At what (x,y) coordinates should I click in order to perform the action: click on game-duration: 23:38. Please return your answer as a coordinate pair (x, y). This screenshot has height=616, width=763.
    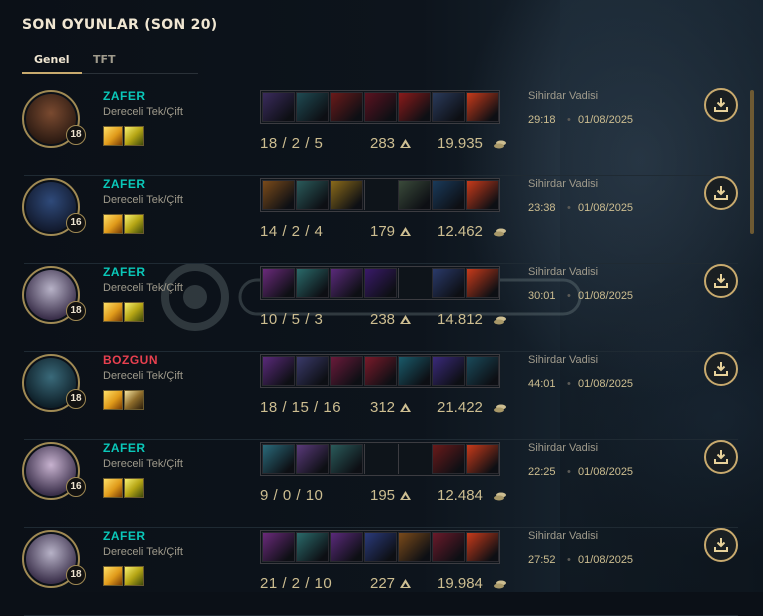
    Looking at the image, I should click on (542, 208).